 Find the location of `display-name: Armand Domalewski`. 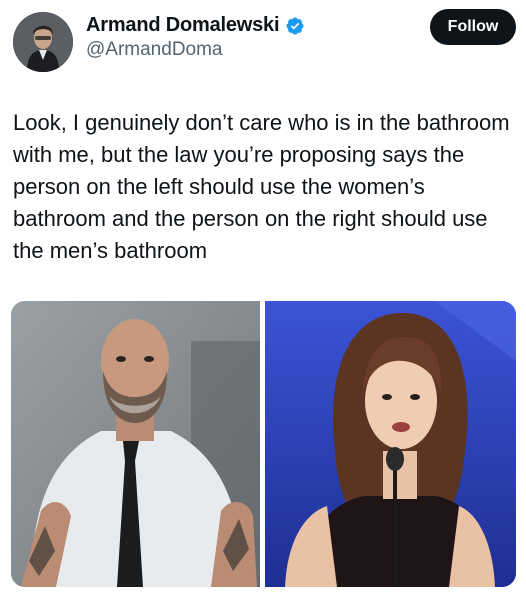

display-name: Armand Domalewski is located at coordinates (183, 25).